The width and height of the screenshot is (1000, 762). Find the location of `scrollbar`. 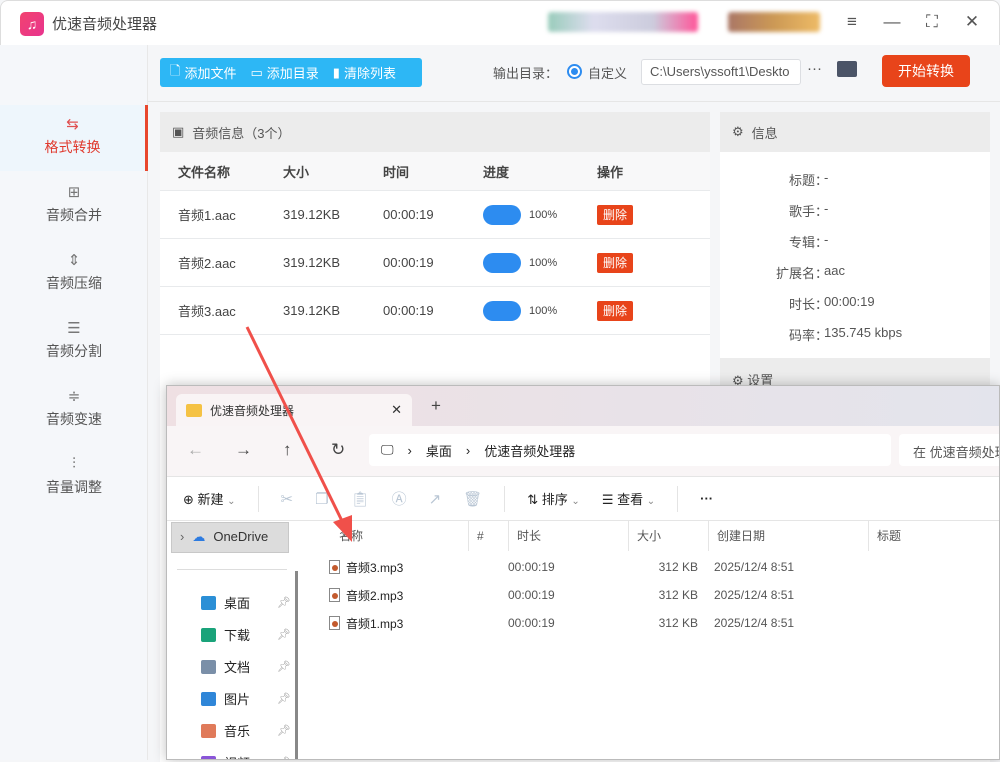

scrollbar is located at coordinates (296, 665).